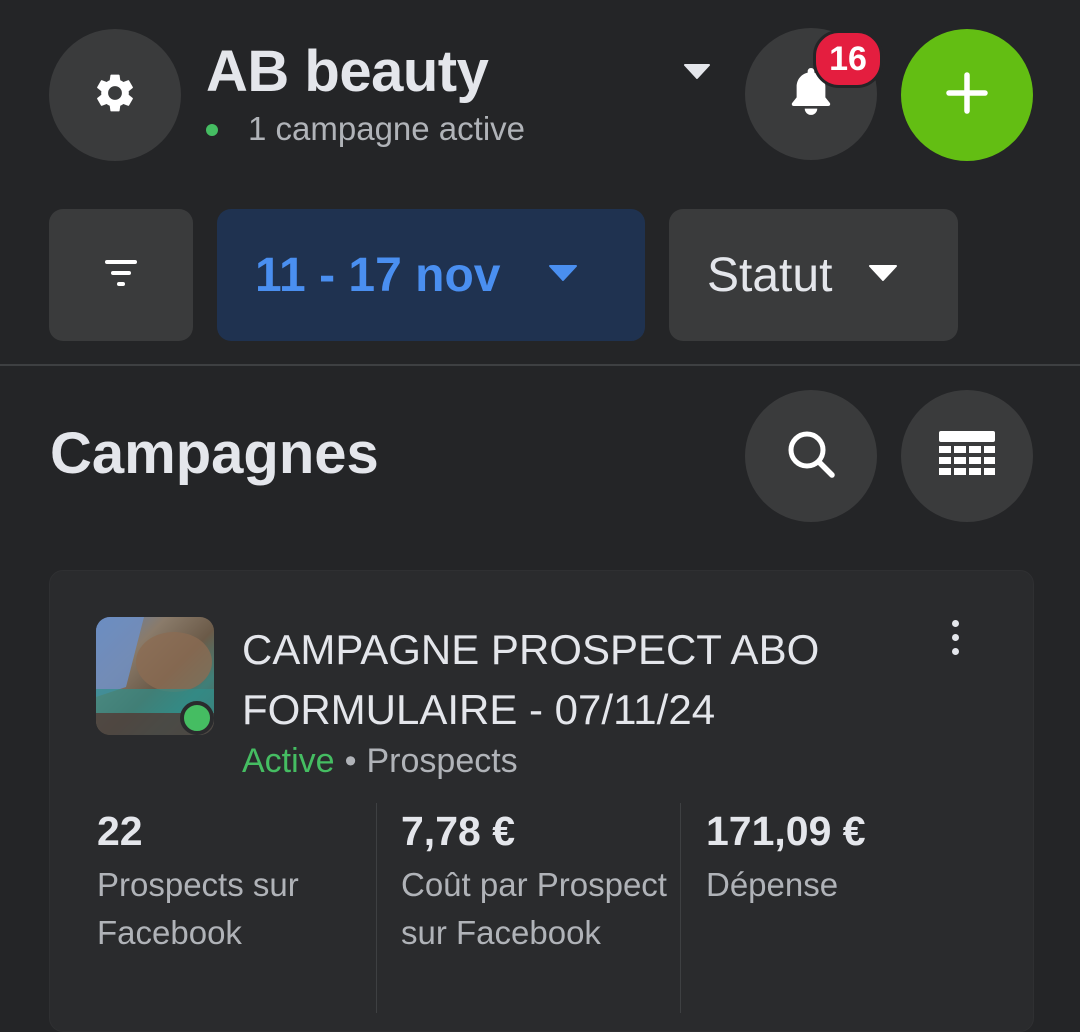  I want to click on metric-value: 171,09 €, so click(786, 831).